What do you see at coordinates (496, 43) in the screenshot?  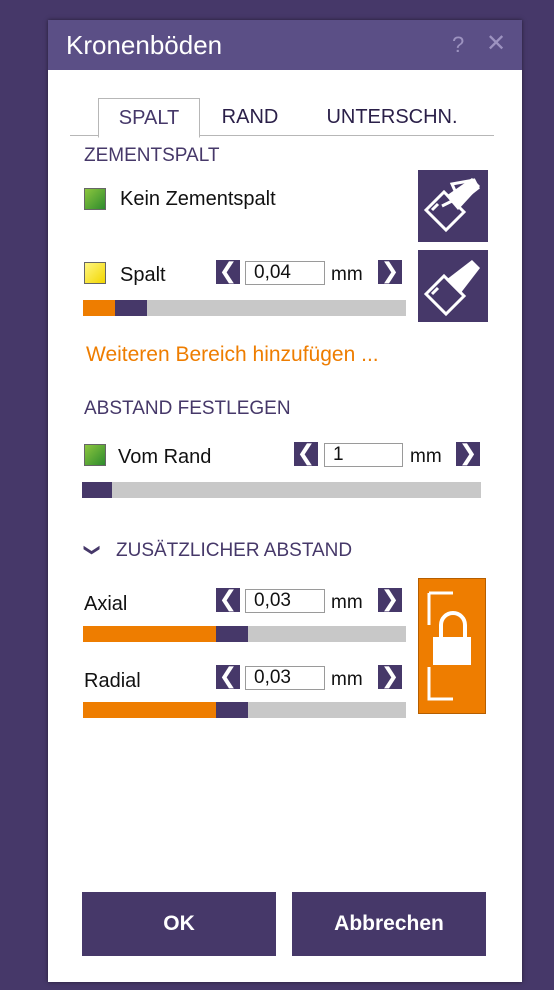 I see `close-icon: ✕` at bounding box center [496, 43].